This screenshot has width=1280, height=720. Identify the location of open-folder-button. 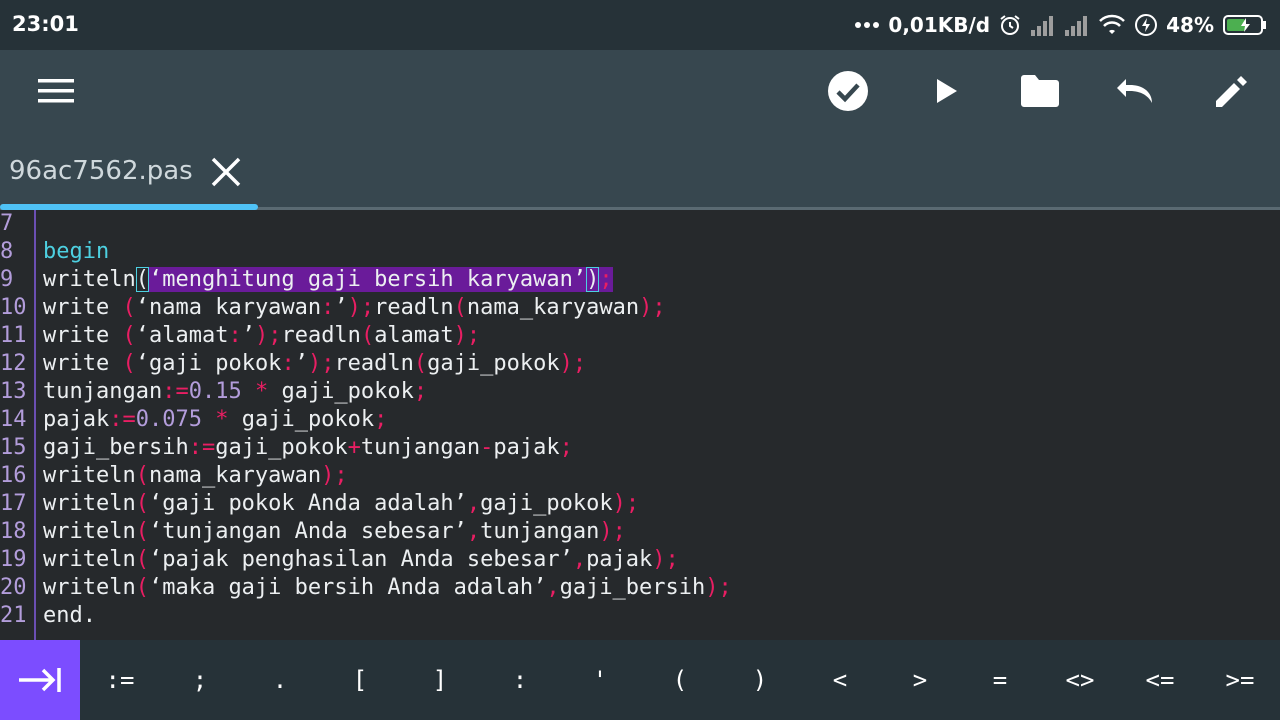
(1040, 91).